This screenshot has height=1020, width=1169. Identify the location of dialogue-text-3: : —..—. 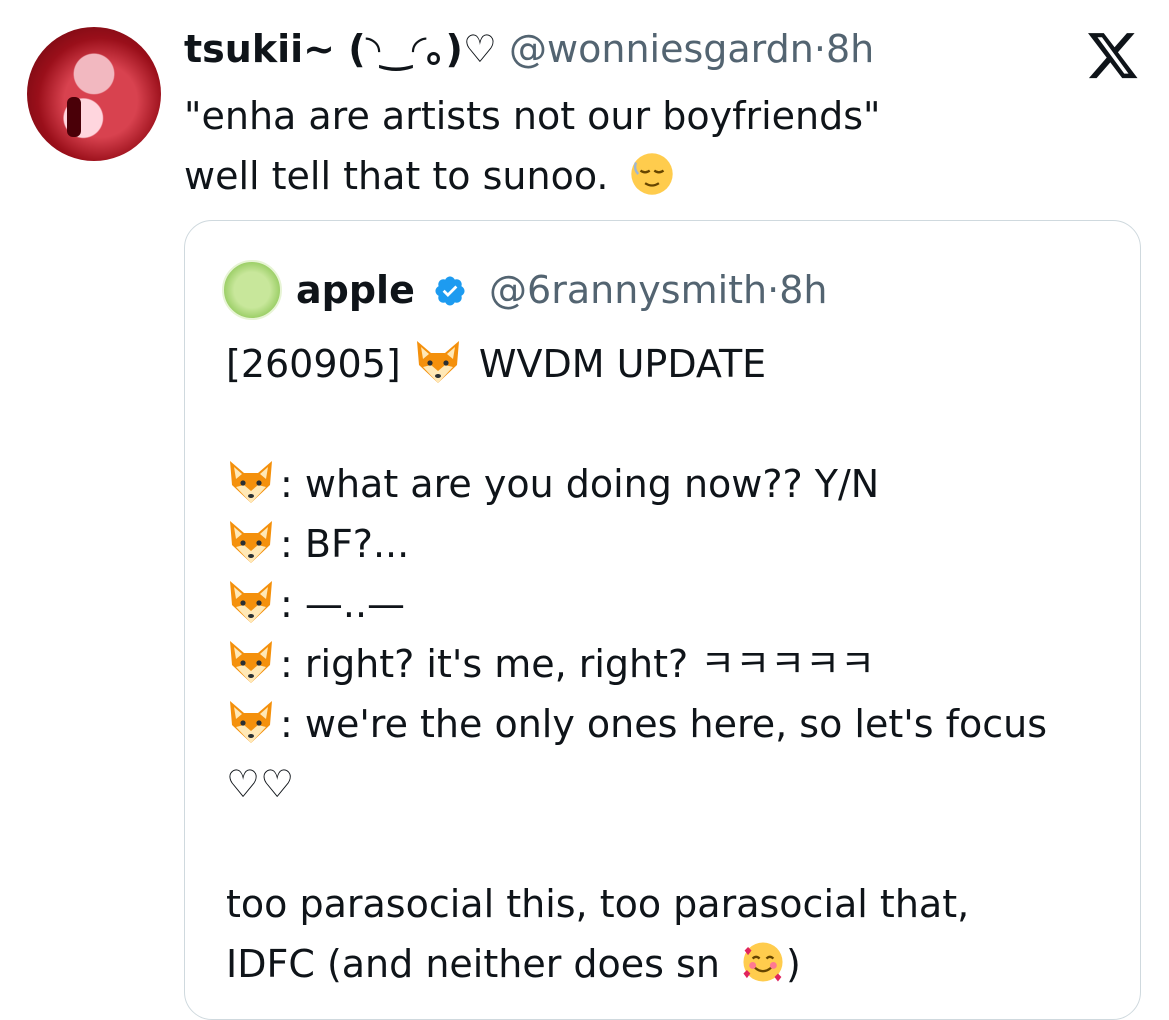
(343, 604).